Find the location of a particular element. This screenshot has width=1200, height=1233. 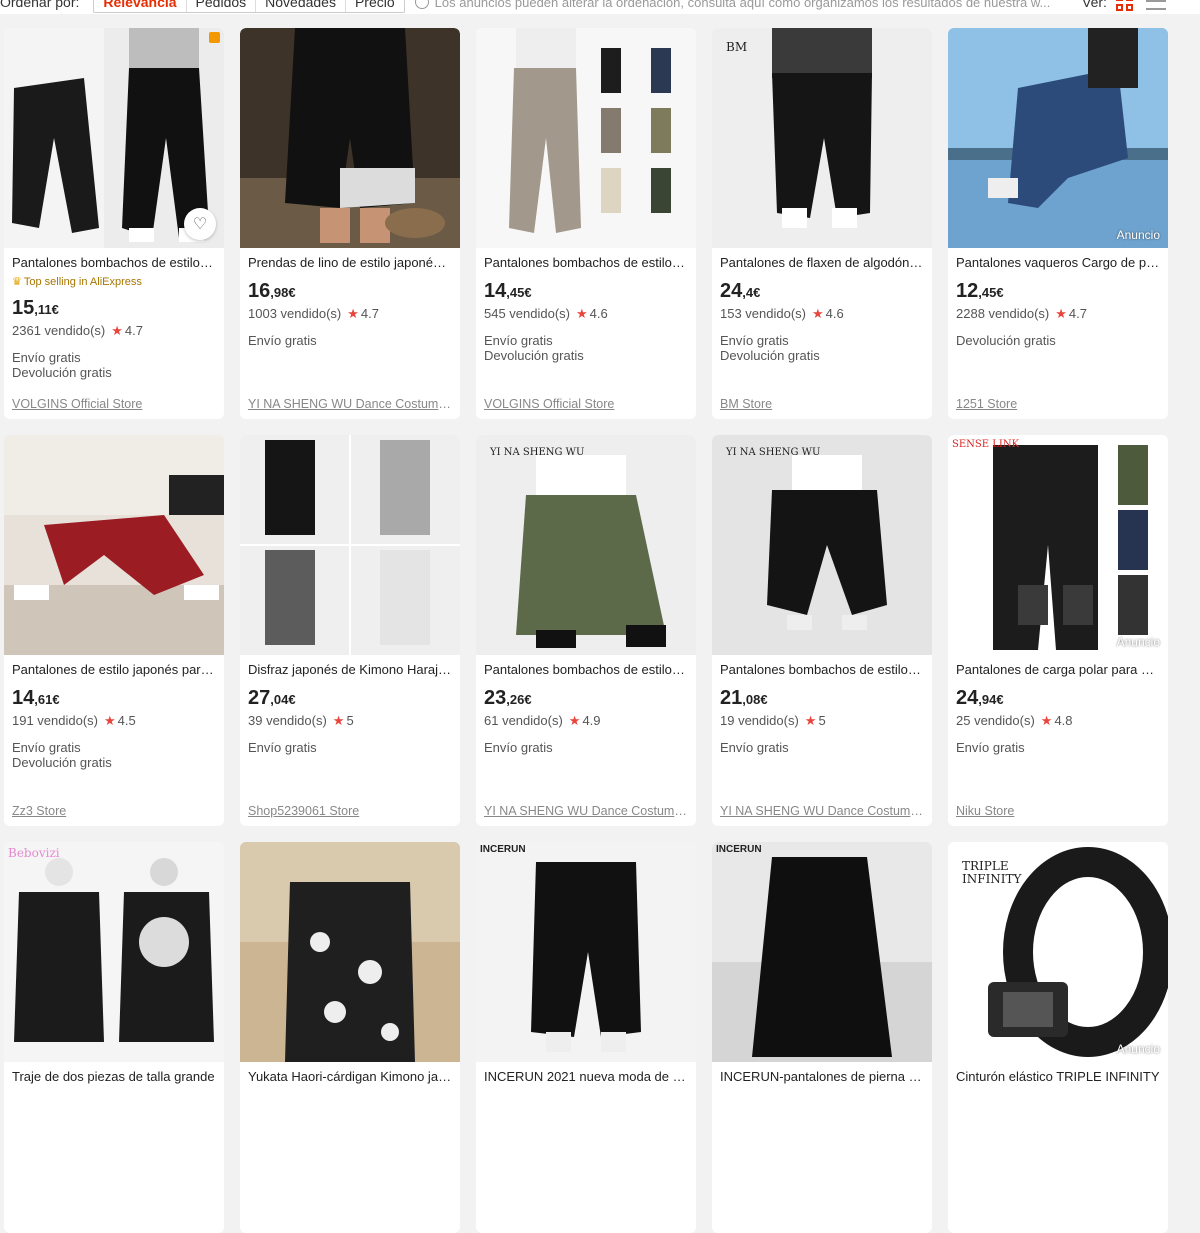

product-image: SENSE LINK Anuncio is located at coordinates (1058, 545).